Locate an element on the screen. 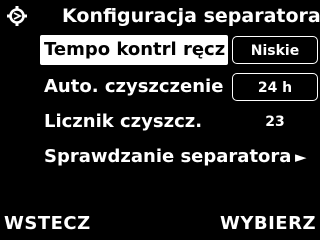  menu-item-manual-control-speed: Tempo kontrl ręcz Niskie is located at coordinates (179, 50).